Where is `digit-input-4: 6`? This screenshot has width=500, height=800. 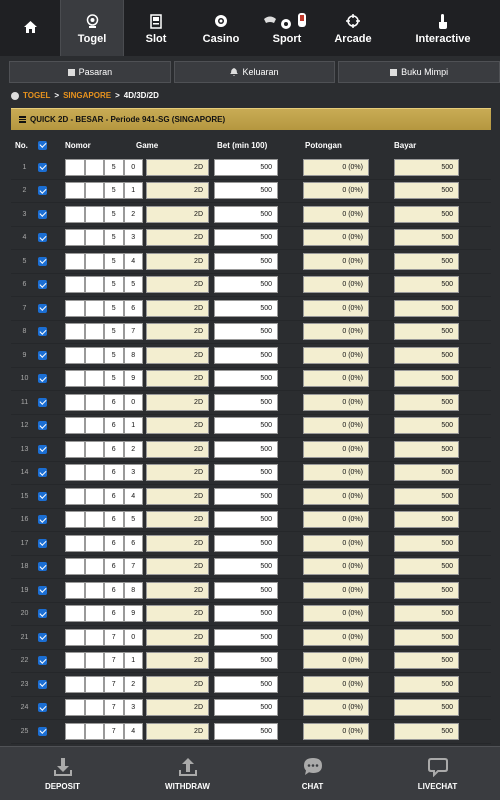
digit-input-4: 6 is located at coordinates (133, 543).